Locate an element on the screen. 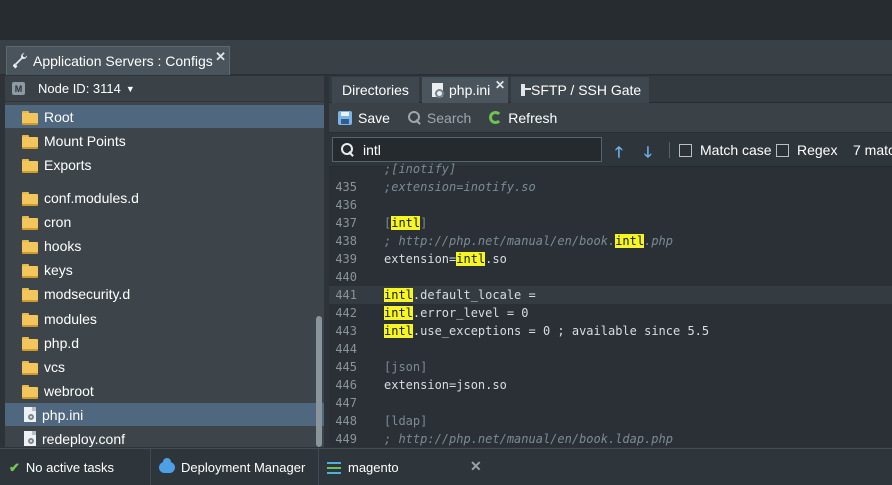 The image size is (892, 485). window-close-icon: ✕ is located at coordinates (220, 57).